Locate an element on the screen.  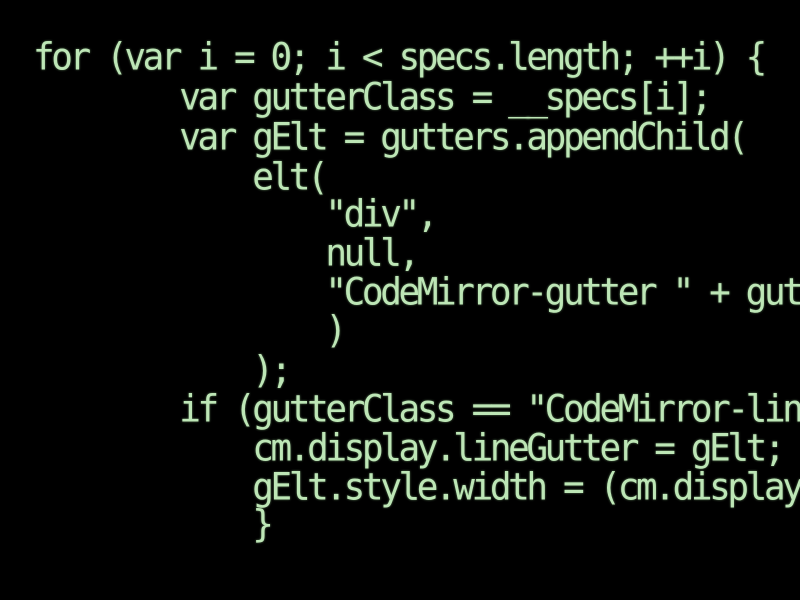
code-line: null, is located at coordinates (226, 253).